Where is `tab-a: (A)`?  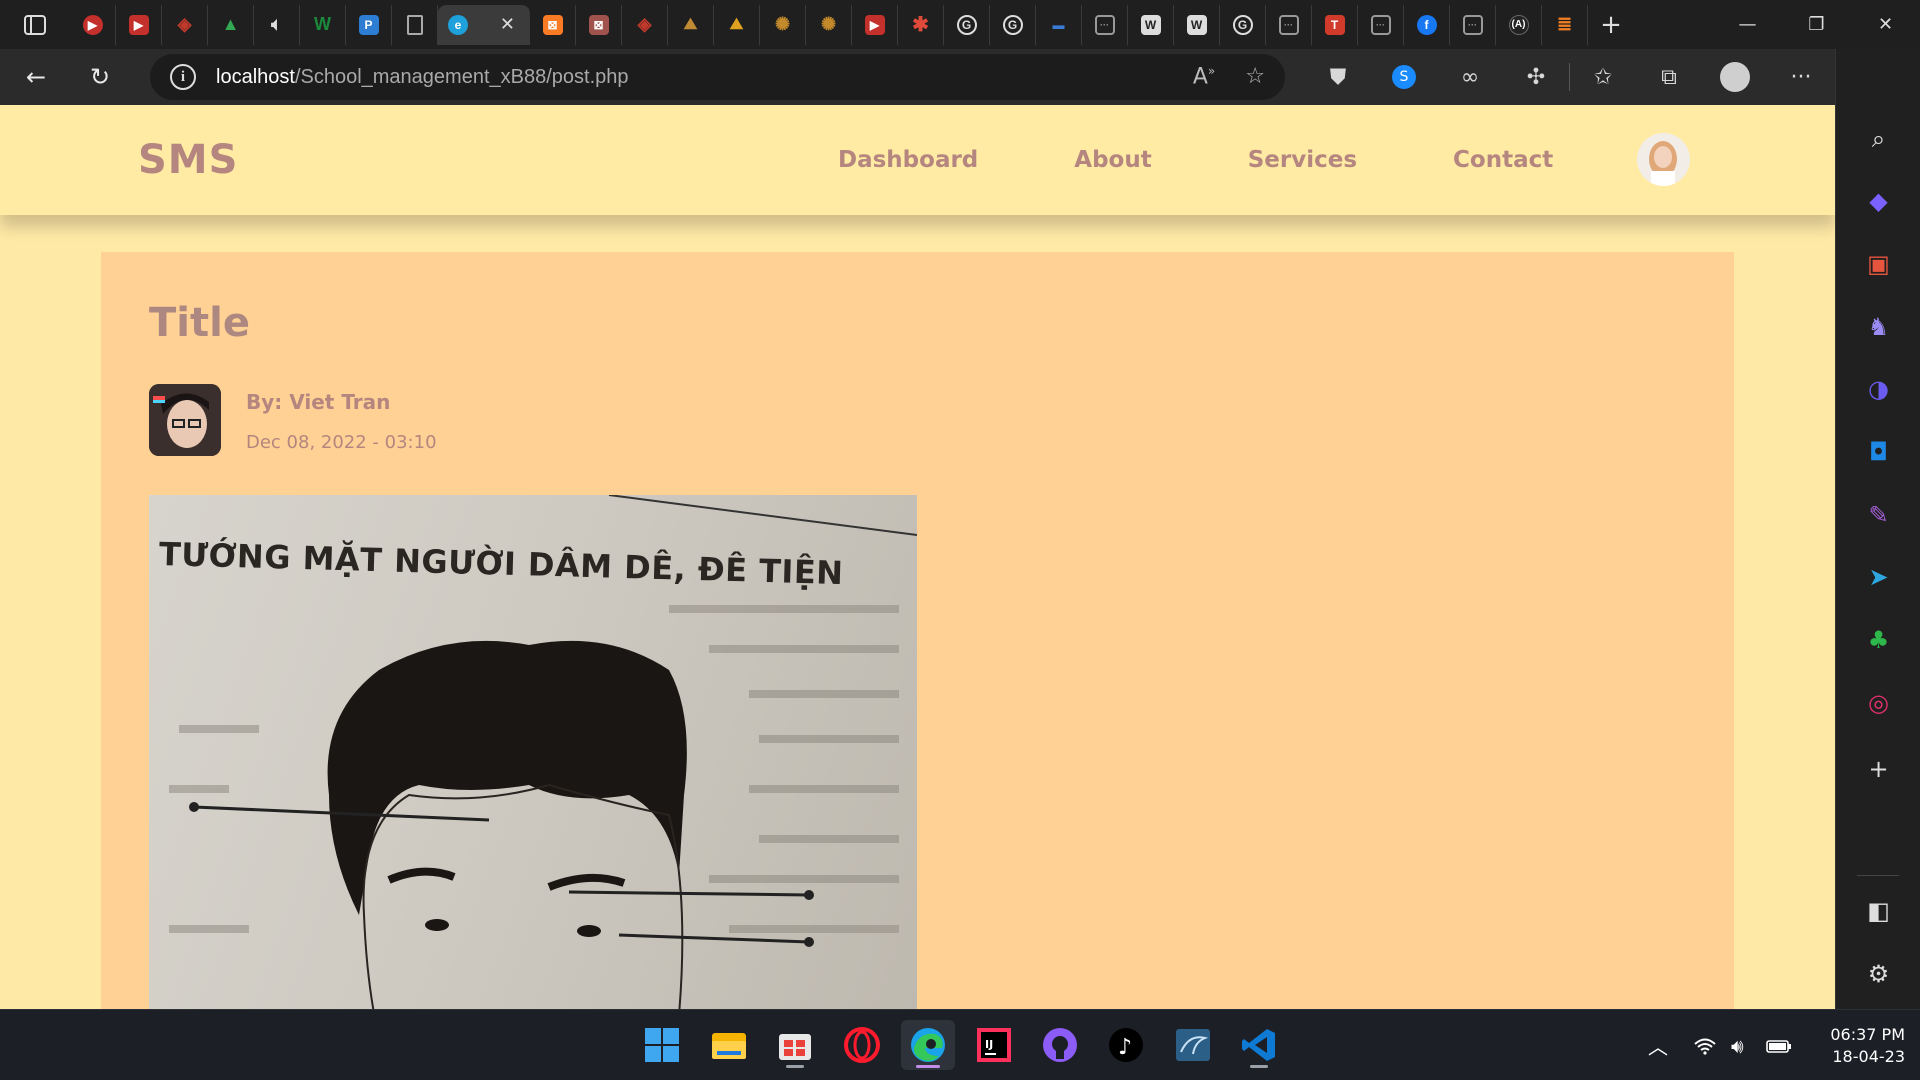 tab-a: (A) is located at coordinates (1519, 24).